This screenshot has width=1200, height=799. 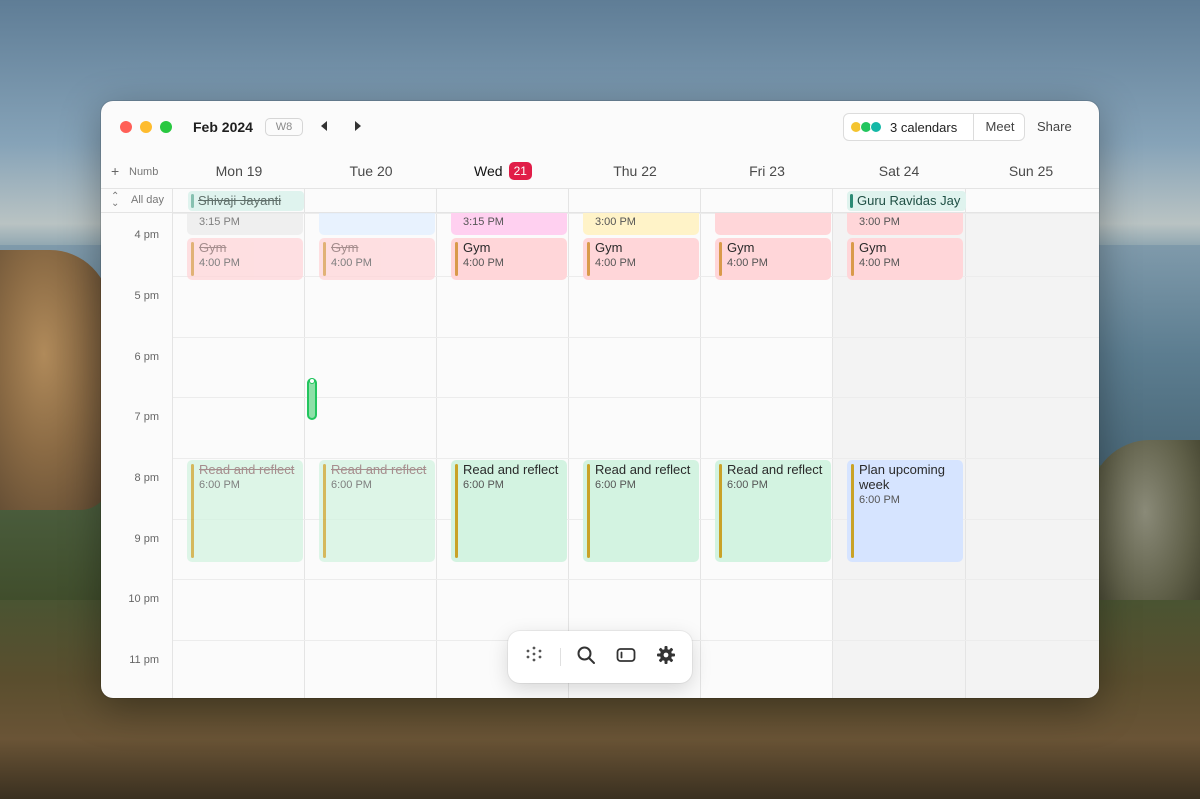 I want to click on event-title: Plan upcoming week, so click(x=902, y=477).